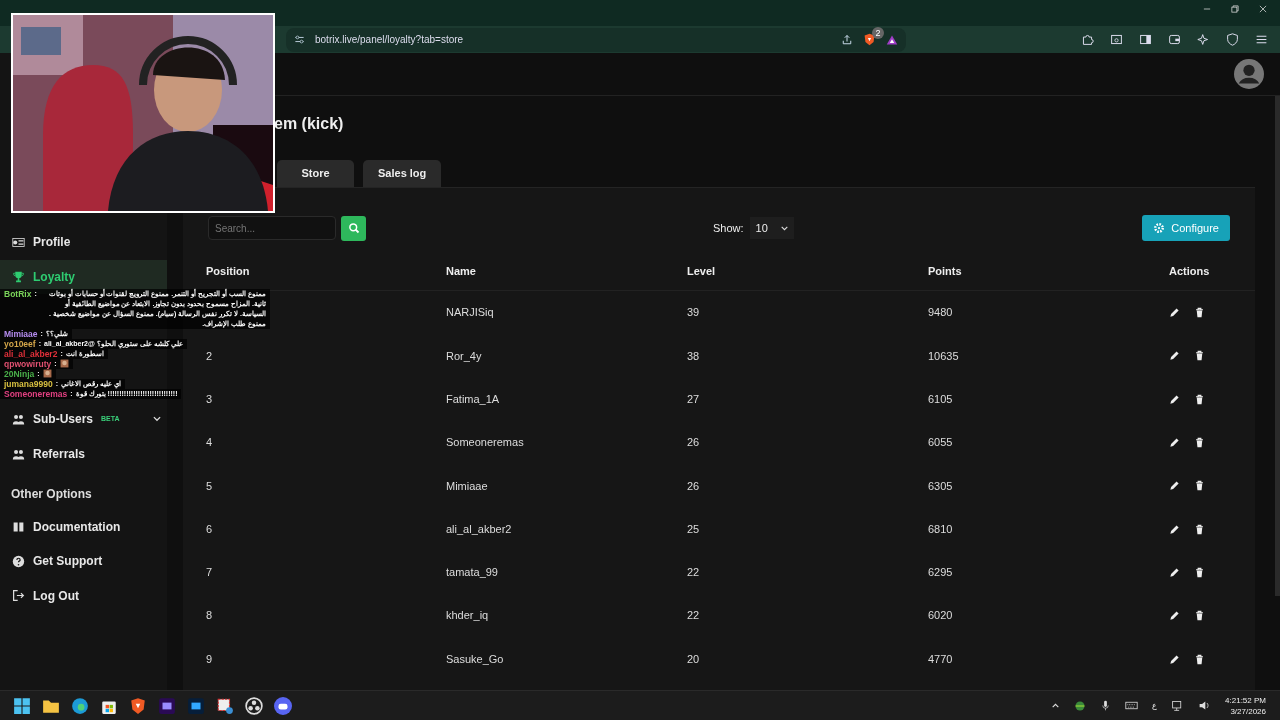 The height and width of the screenshot is (720, 1280). Describe the element at coordinates (1087, 39) in the screenshot. I see `puzzle-icon` at that location.